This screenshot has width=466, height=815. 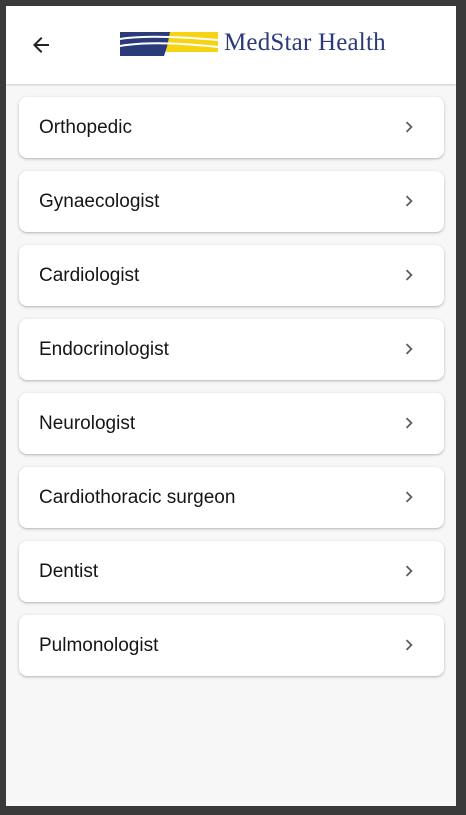 I want to click on specialty-item: Pulmonologist, so click(x=231, y=645).